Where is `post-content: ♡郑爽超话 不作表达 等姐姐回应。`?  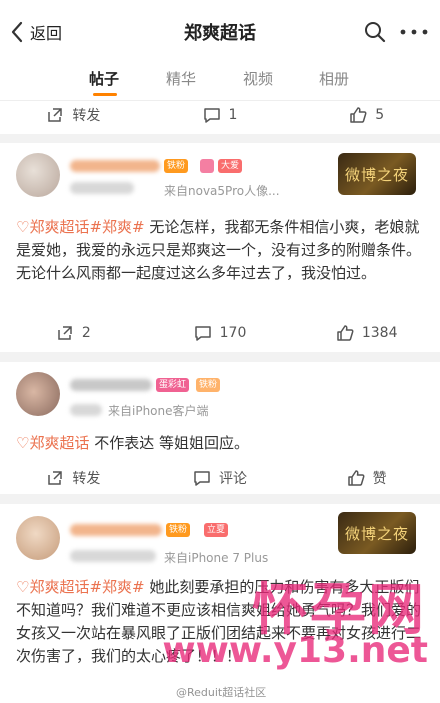
post-content: ♡郑爽超话 不作表达 等姐姐回应。 is located at coordinates (220, 444).